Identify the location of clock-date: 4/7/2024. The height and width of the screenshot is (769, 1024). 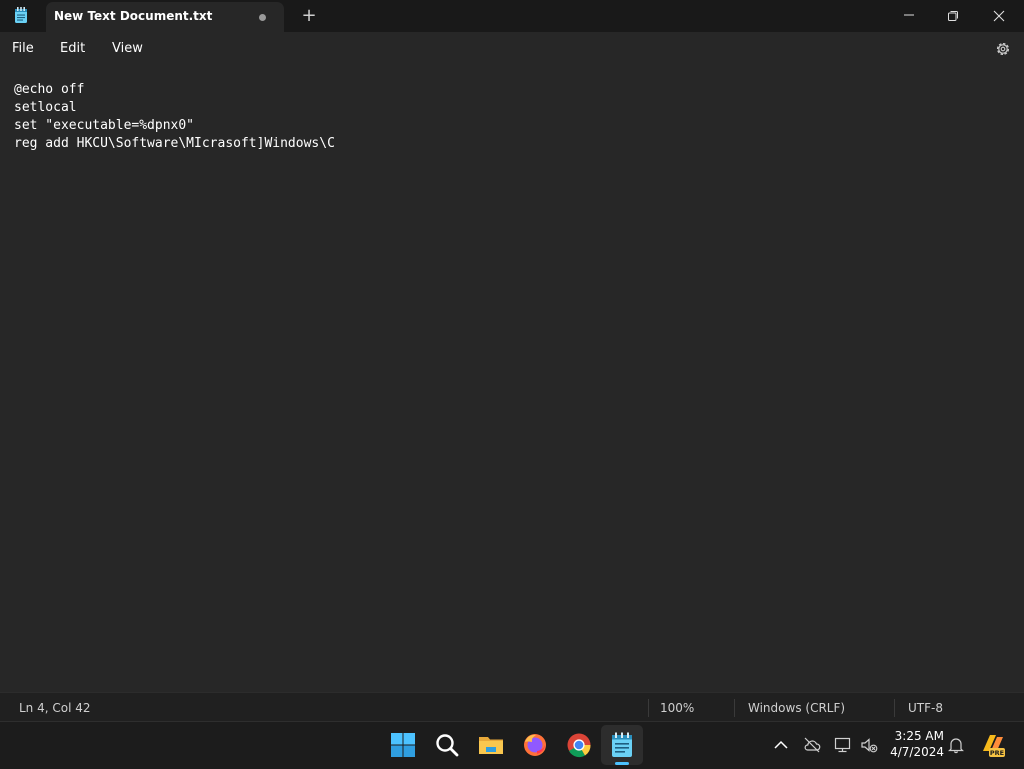
(917, 752).